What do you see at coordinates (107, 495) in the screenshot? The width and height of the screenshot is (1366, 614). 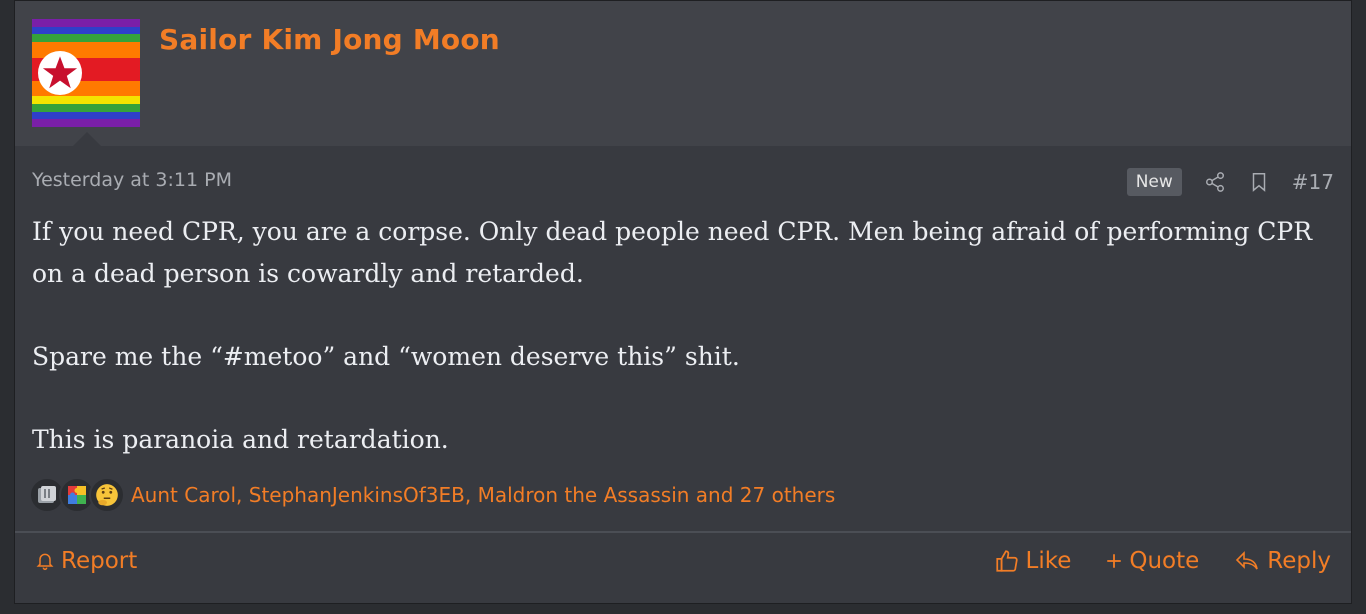 I see `thinking-face-icon` at bounding box center [107, 495].